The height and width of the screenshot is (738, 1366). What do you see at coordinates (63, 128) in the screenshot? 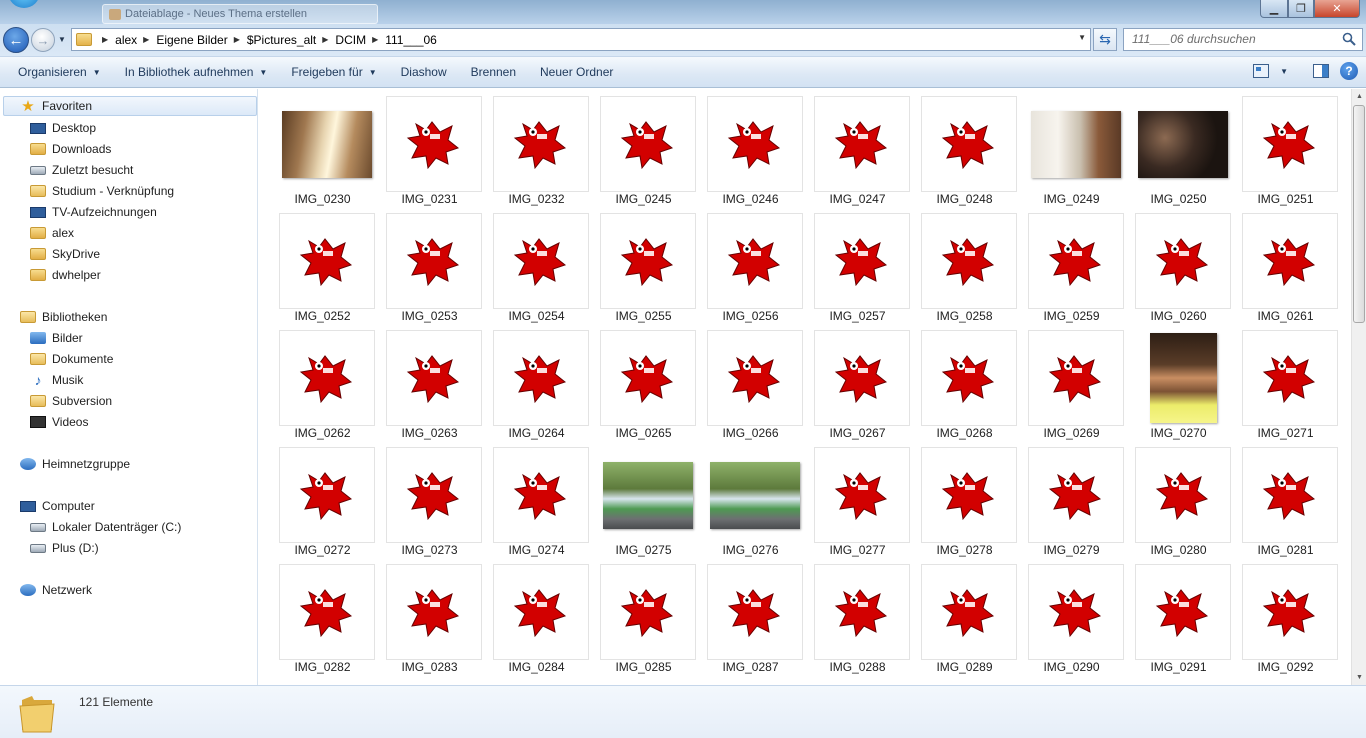
I see `sidebar-item-desktop: Desktop` at bounding box center [63, 128].